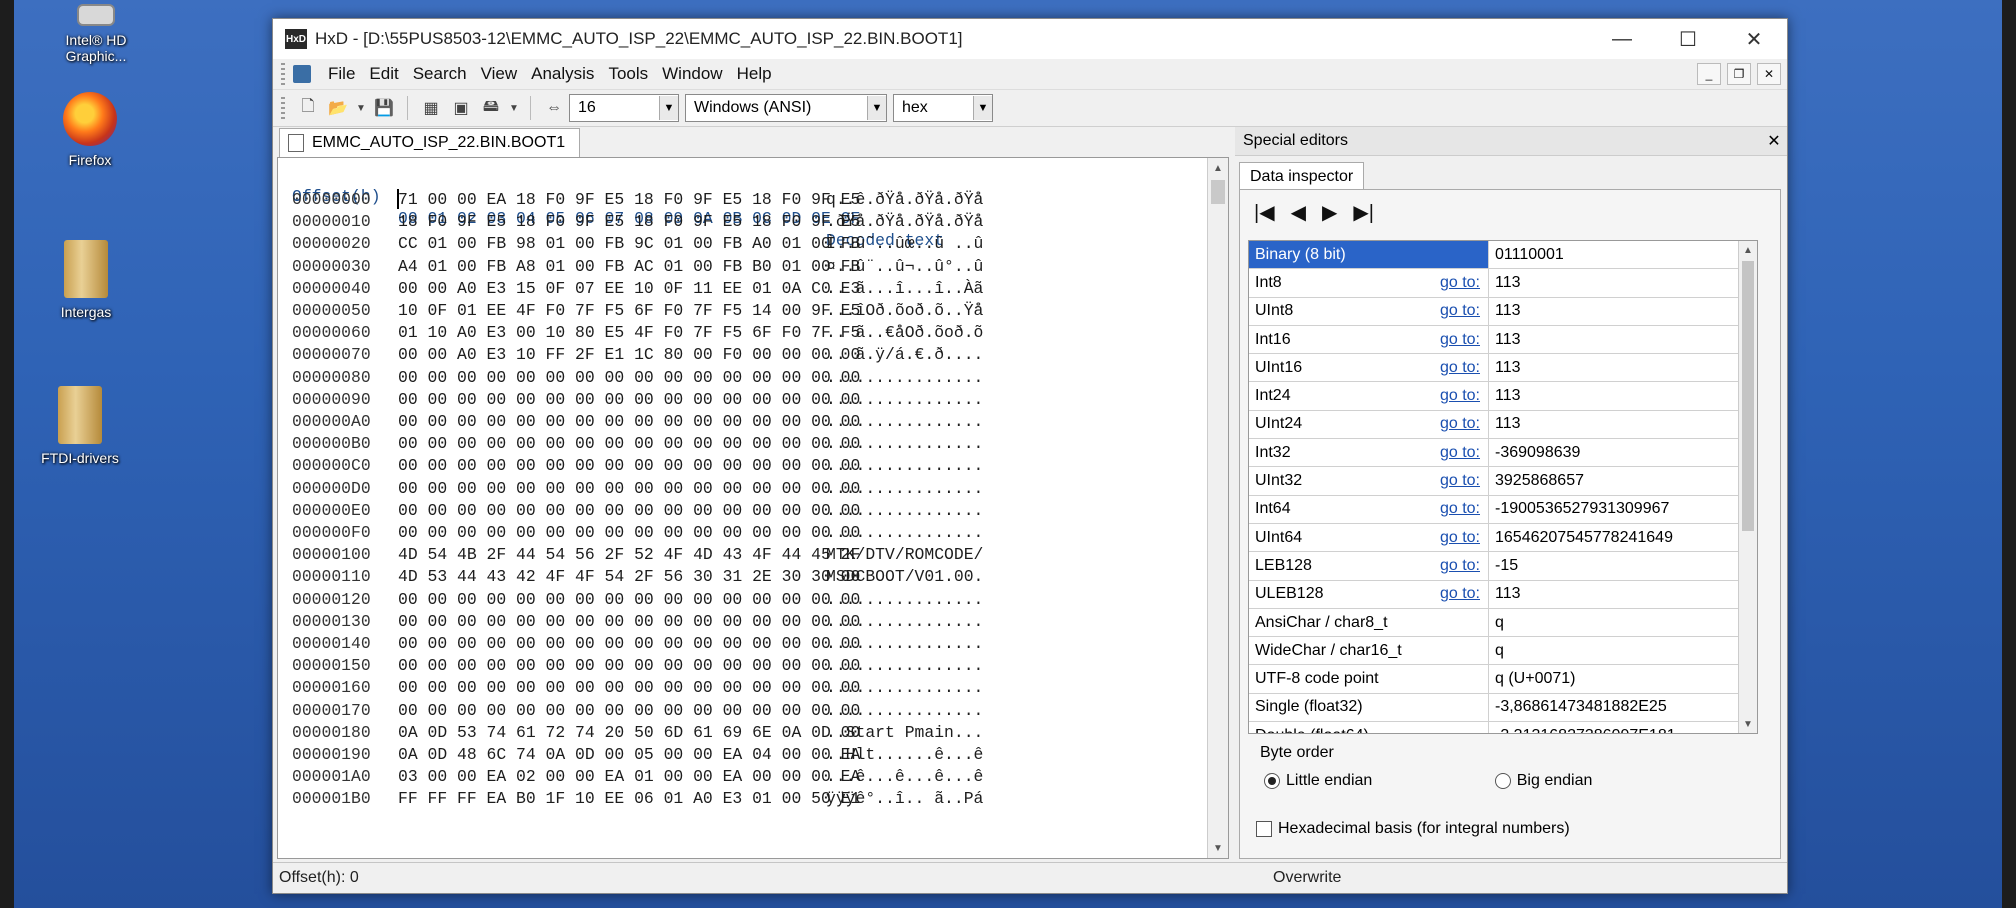 The height and width of the screenshot is (908, 2016). What do you see at coordinates (904, 200) in the screenshot?
I see `decoded-text-cell: q..ê.ðŸå.ðŸå.ðŸå` at bounding box center [904, 200].